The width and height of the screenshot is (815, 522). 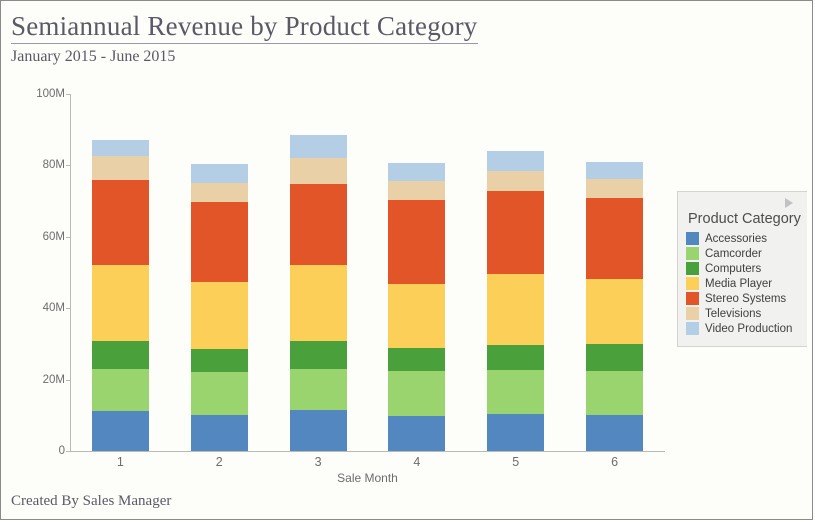 I want to click on y-axis-tick-label: 0, so click(x=61, y=451).